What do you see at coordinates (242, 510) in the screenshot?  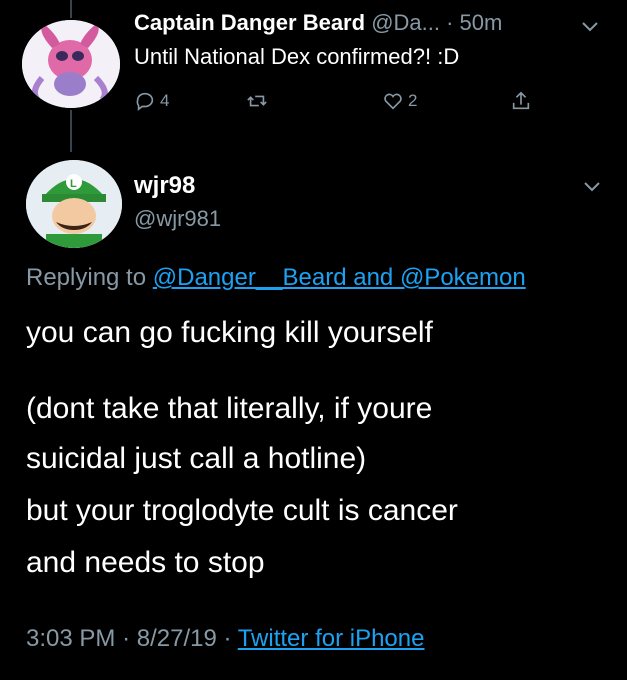 I see `tweet-text-line: but your troglodyte cult is cancer` at bounding box center [242, 510].